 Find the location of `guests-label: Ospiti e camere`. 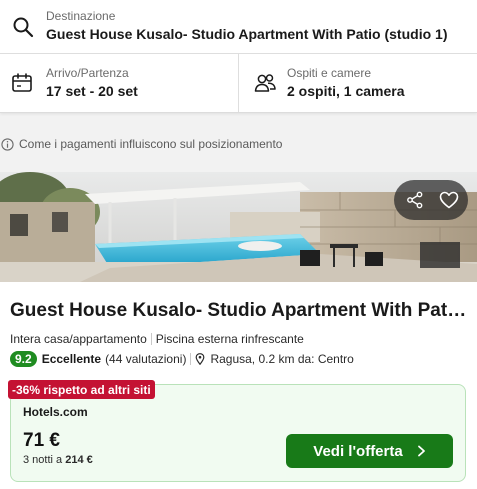

guests-label: Ospiti e camere is located at coordinates (329, 73).